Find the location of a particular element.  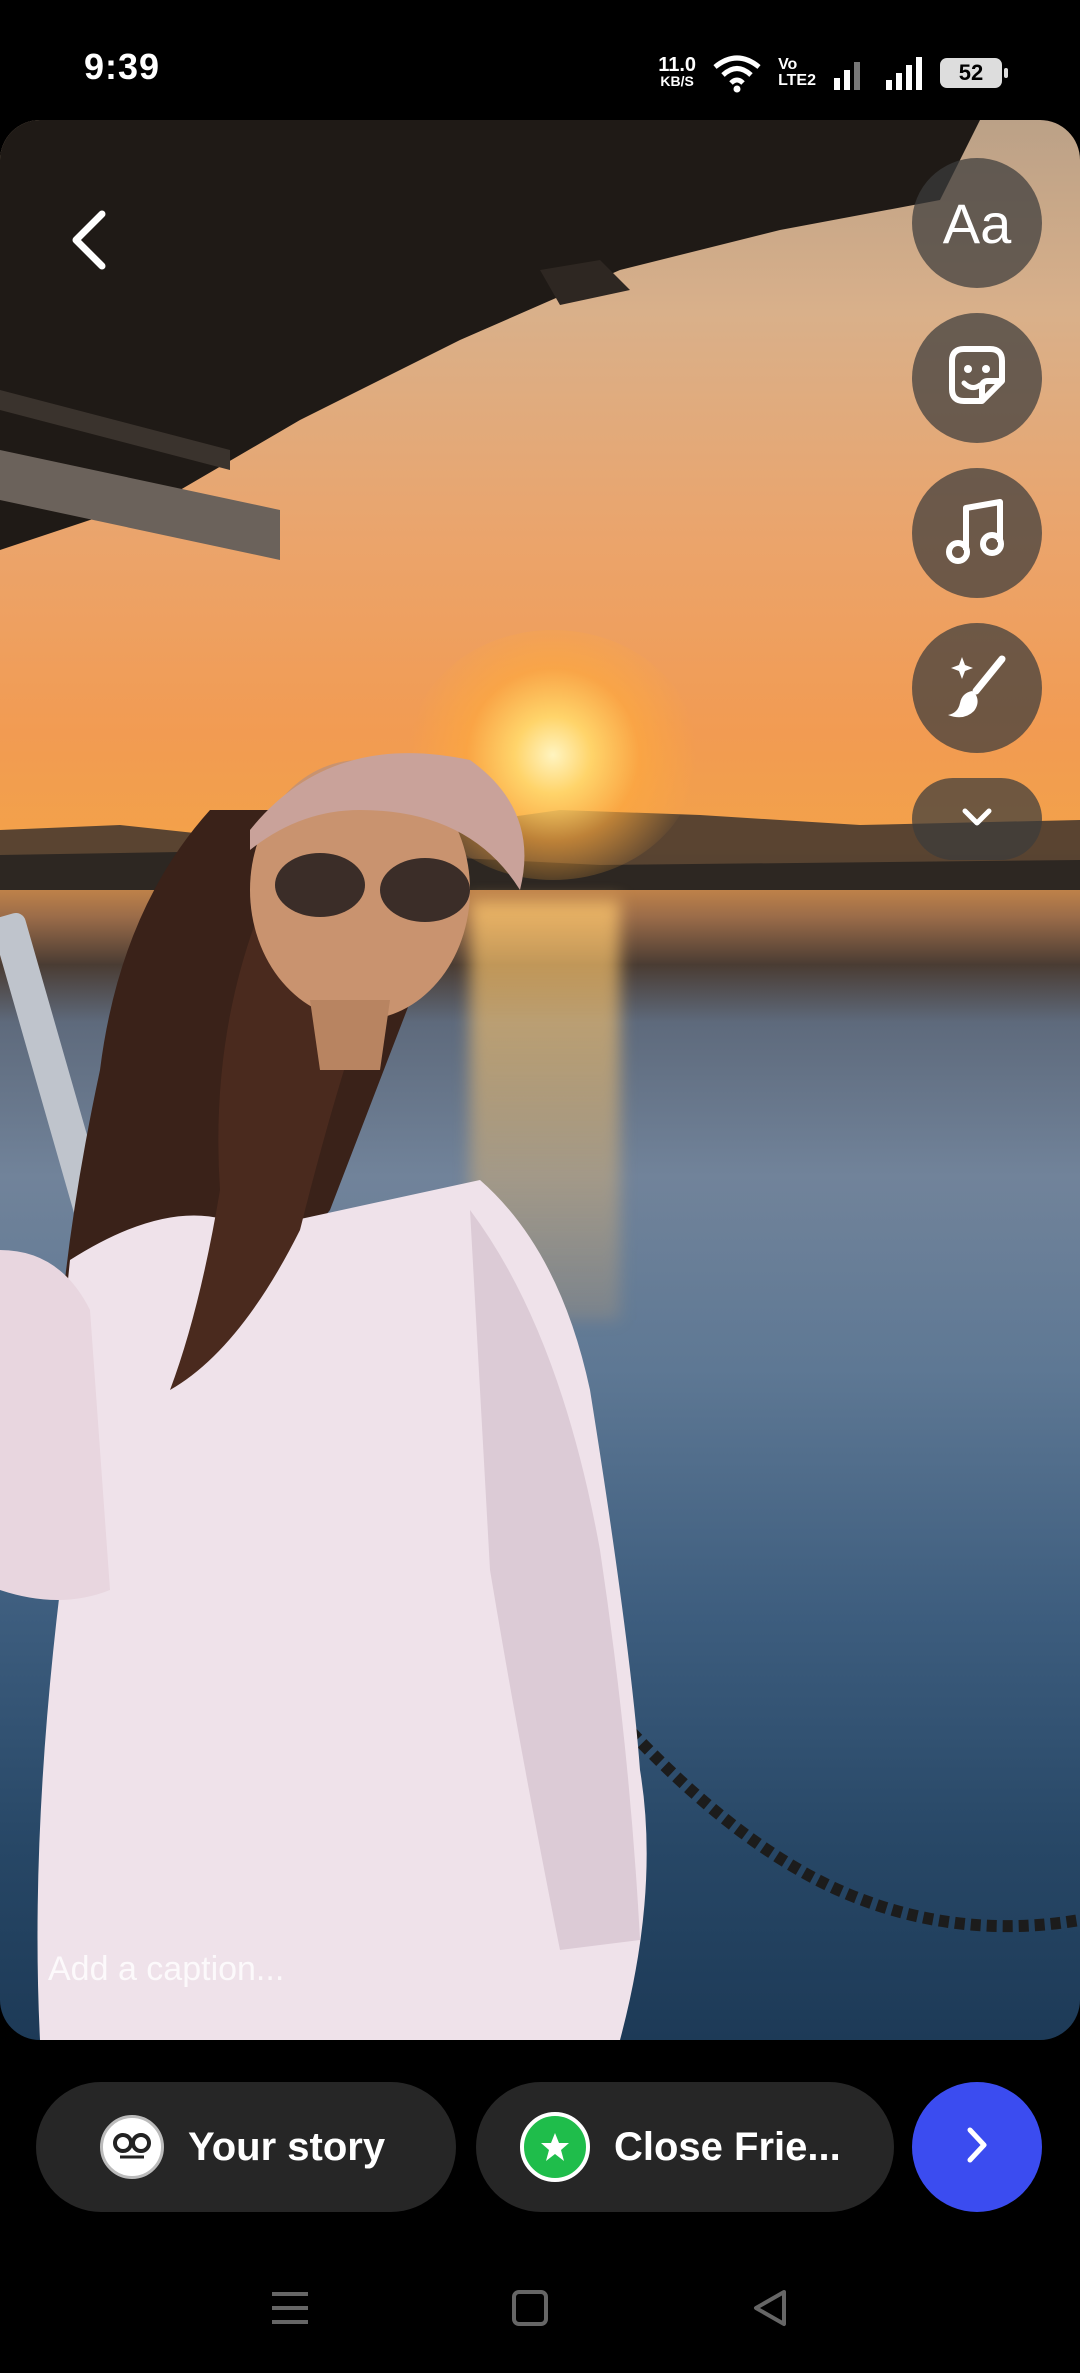

text-tool-button: Aa is located at coordinates (977, 223).